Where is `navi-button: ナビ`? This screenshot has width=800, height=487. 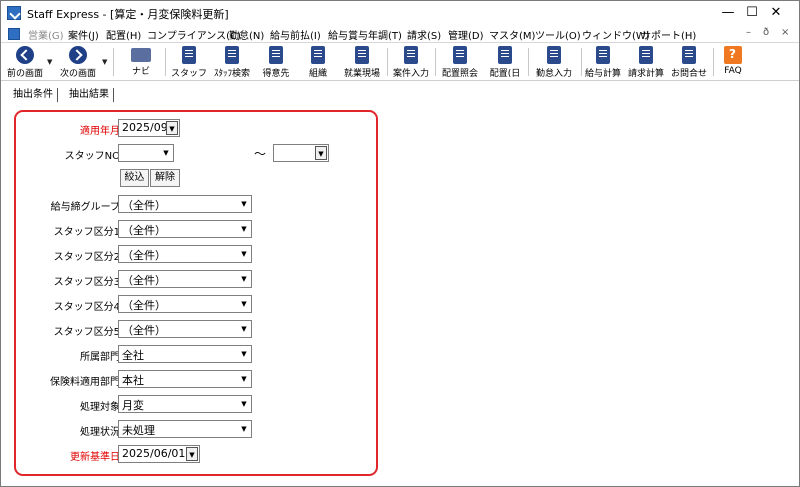 navi-button: ナビ is located at coordinates (141, 62).